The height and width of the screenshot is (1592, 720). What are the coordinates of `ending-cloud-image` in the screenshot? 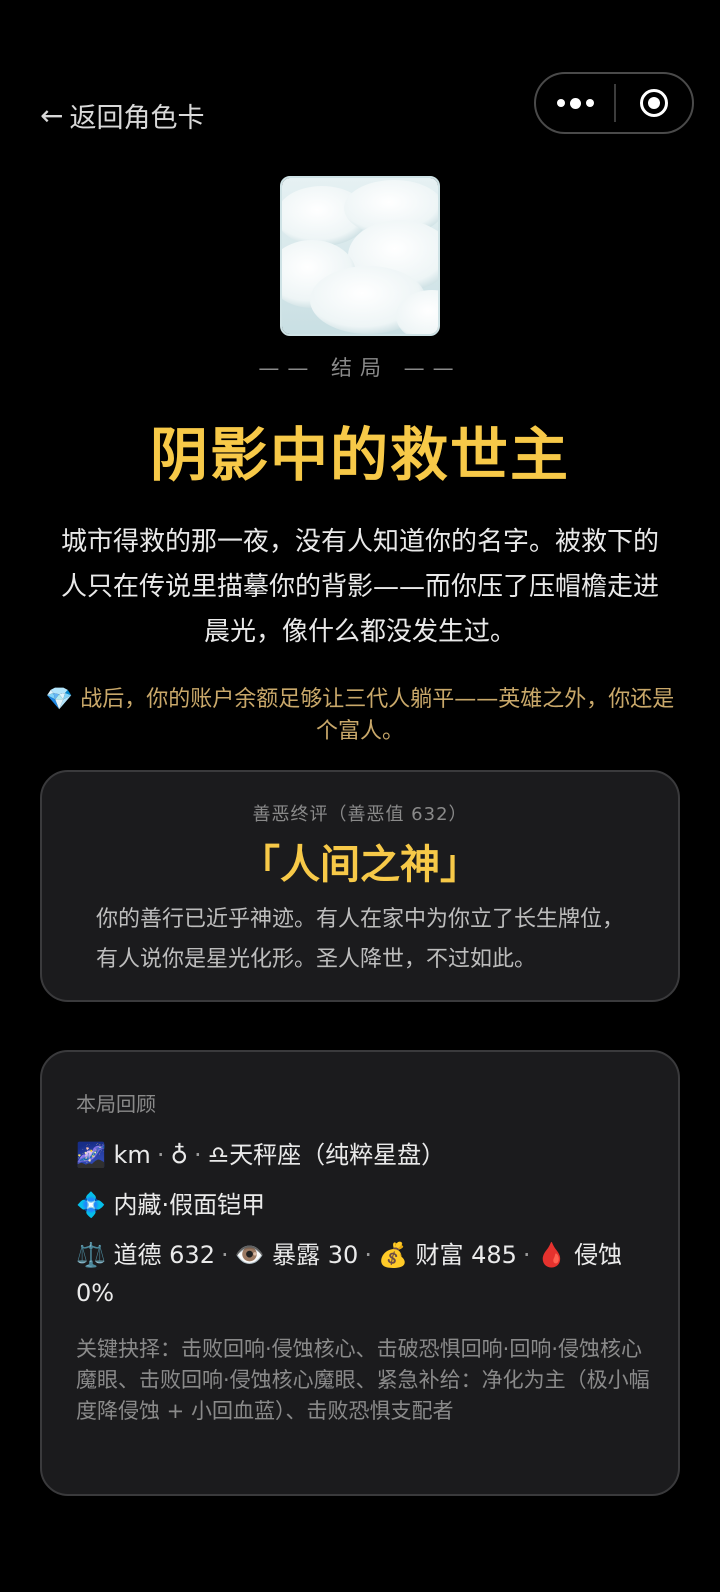 It's located at (360, 256).